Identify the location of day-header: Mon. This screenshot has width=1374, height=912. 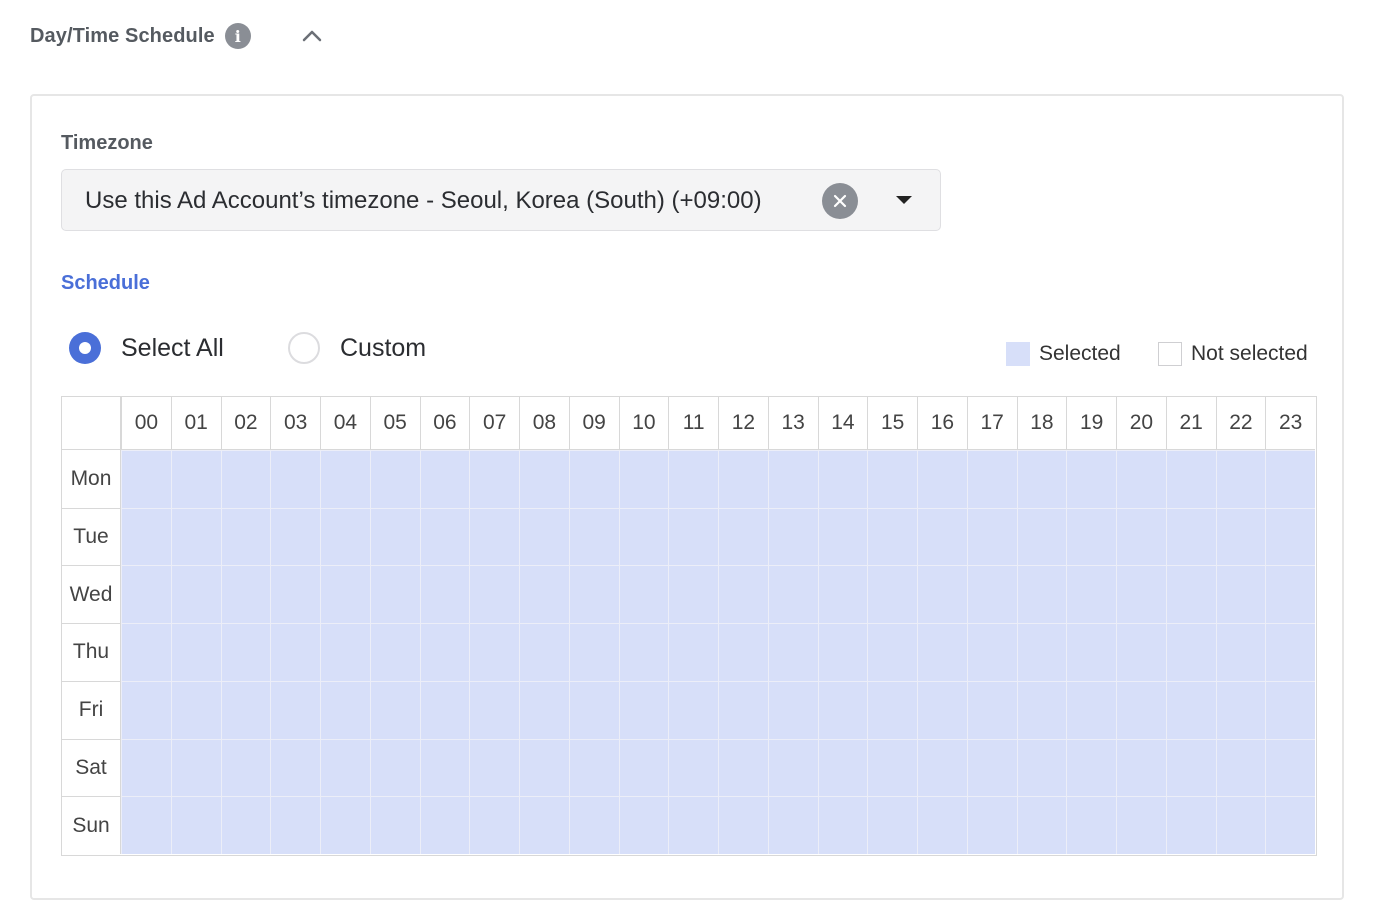
(91, 479).